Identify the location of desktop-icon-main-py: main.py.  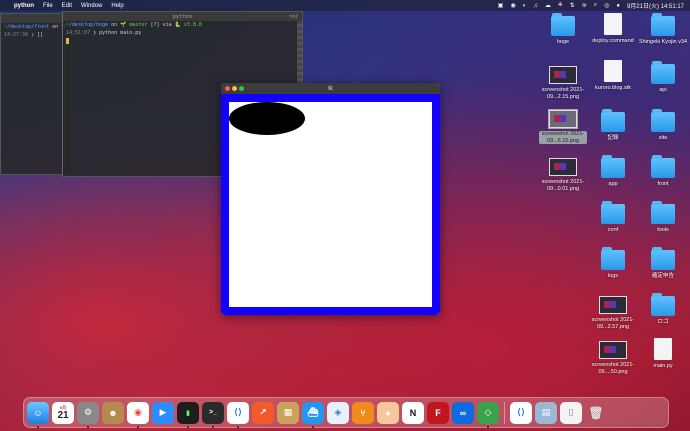
(663, 354).